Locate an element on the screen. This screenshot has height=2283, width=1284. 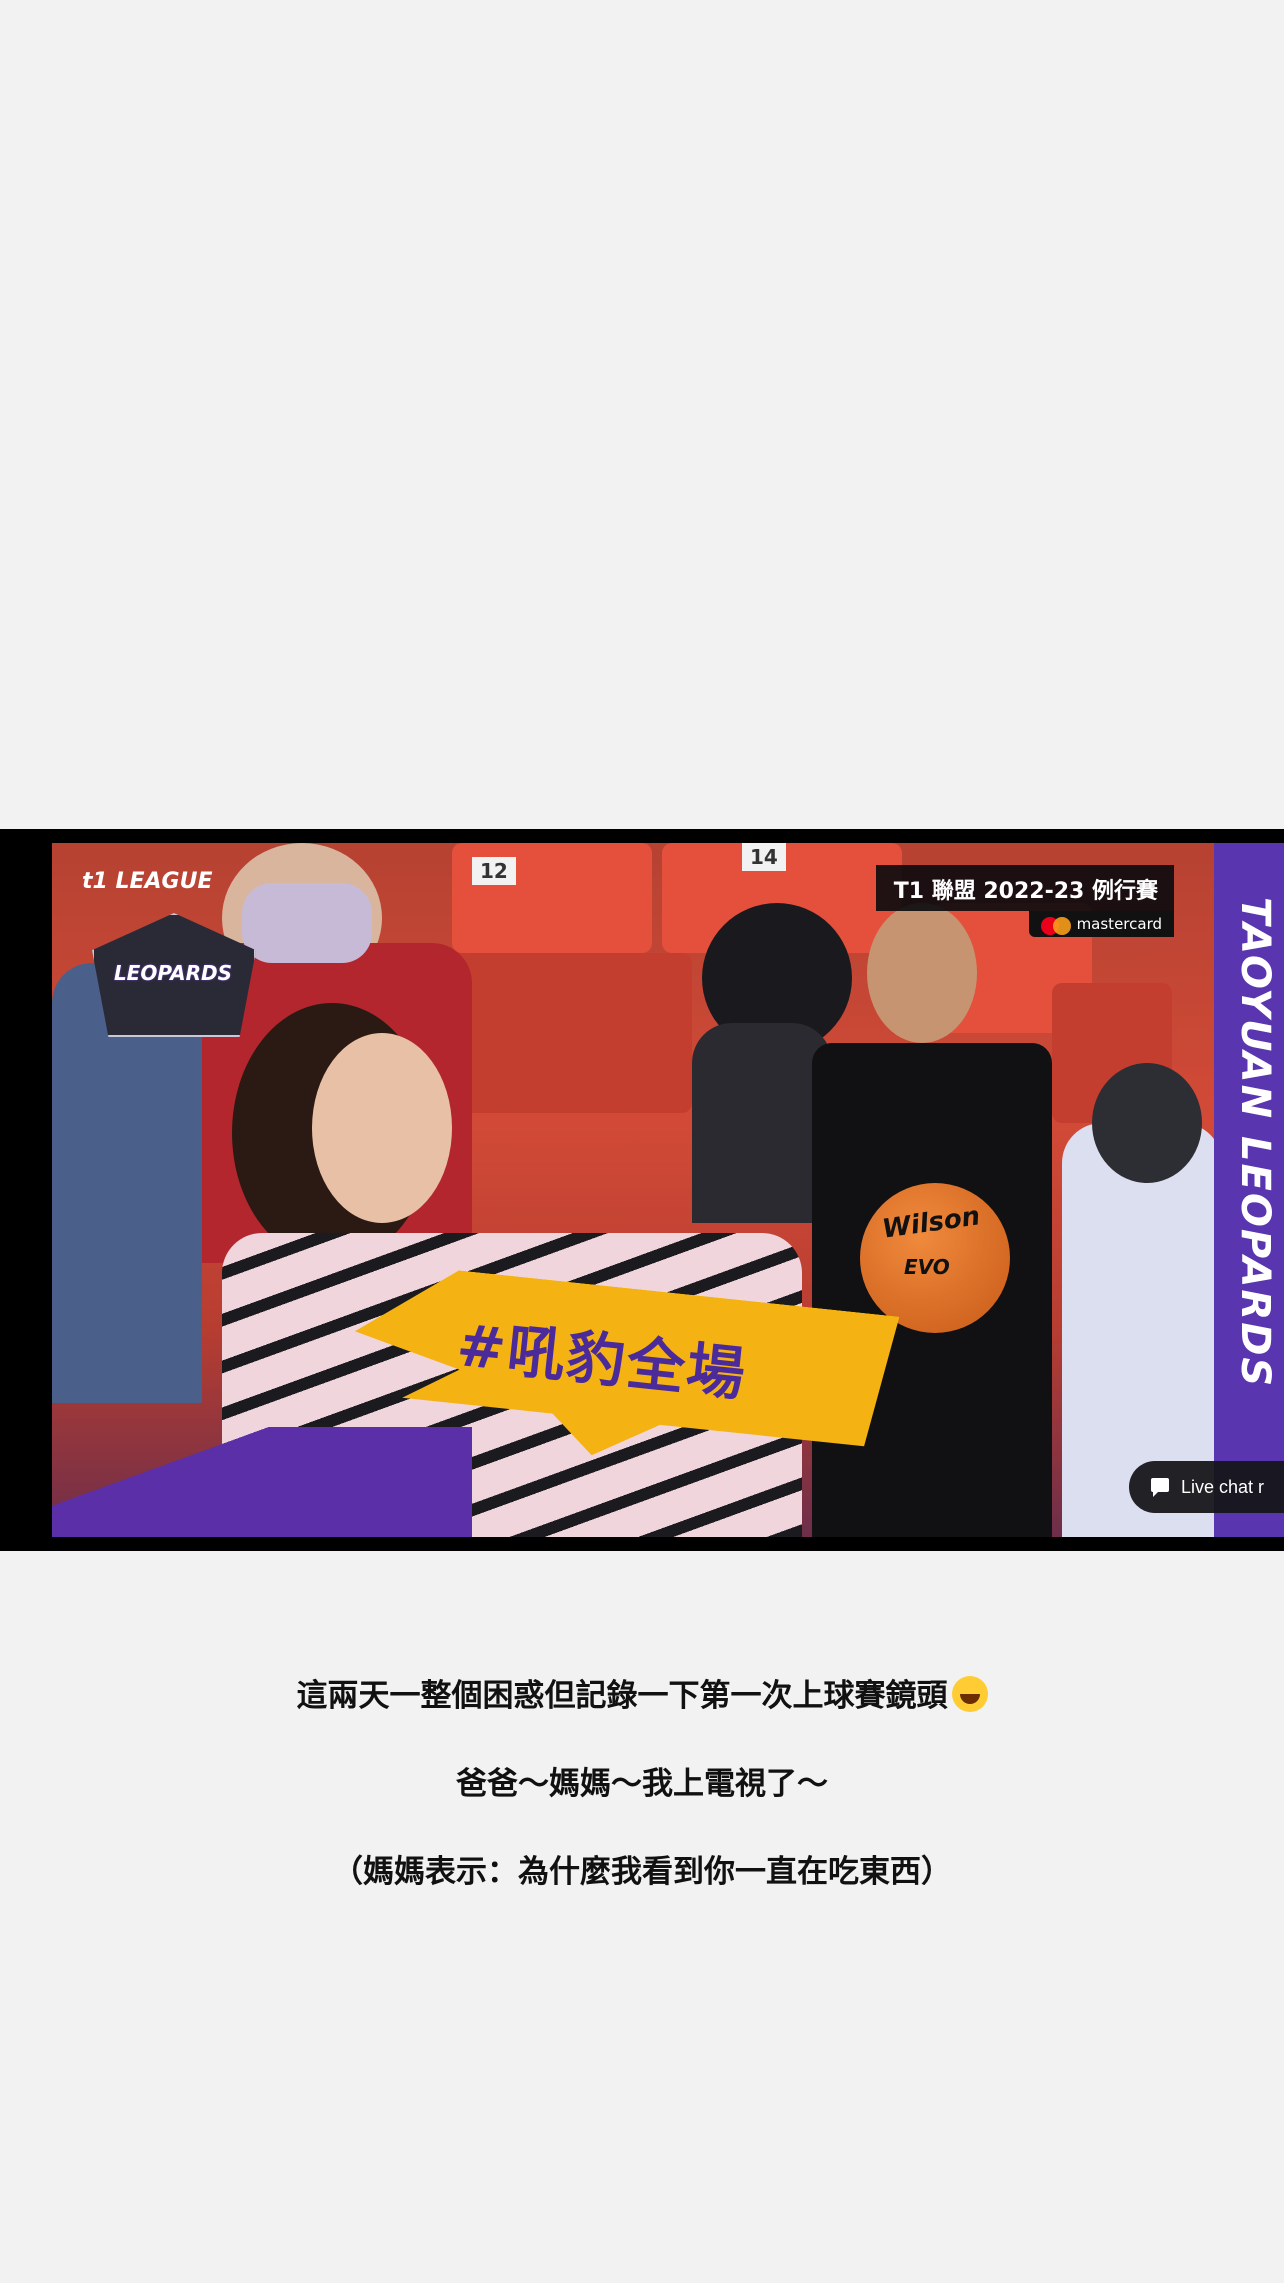
seat-number: 12 is located at coordinates (494, 871).